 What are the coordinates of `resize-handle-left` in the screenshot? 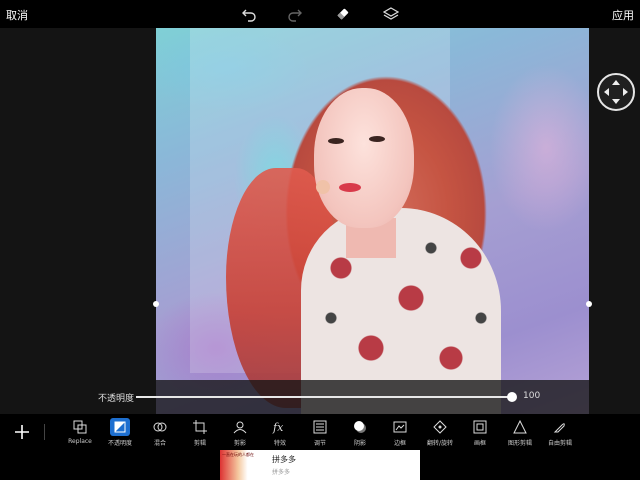 It's located at (156, 304).